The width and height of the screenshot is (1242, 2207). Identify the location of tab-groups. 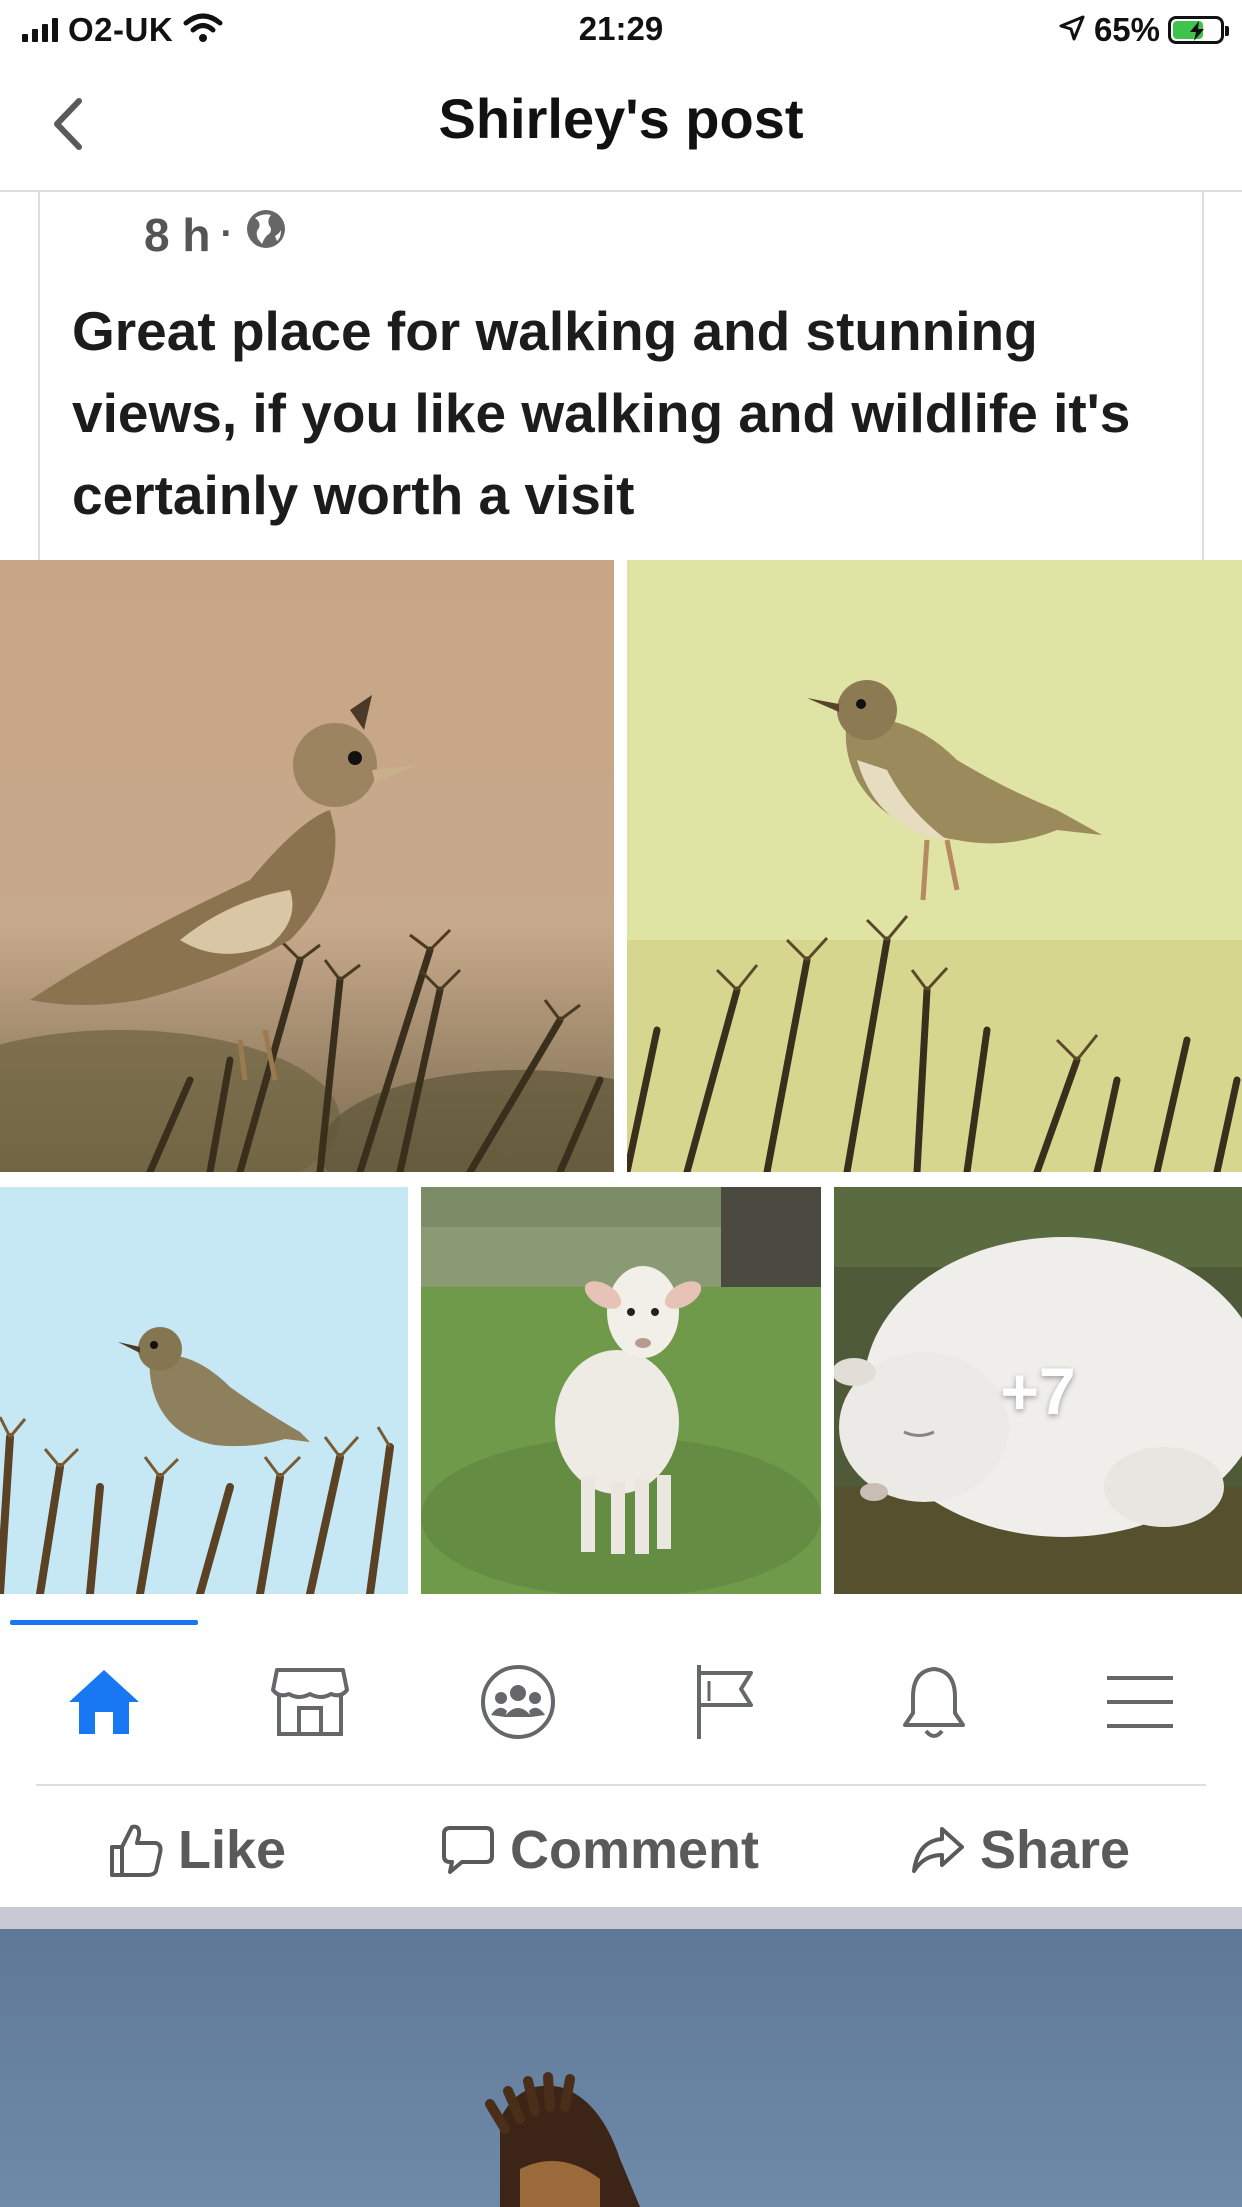
(518, 1702).